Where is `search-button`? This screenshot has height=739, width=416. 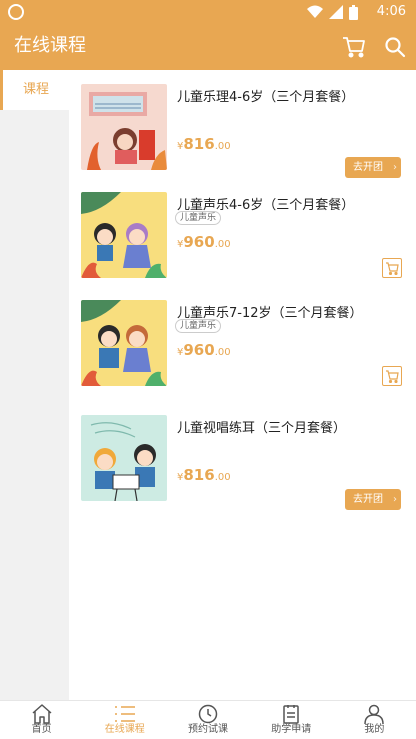
search-button is located at coordinates (395, 47).